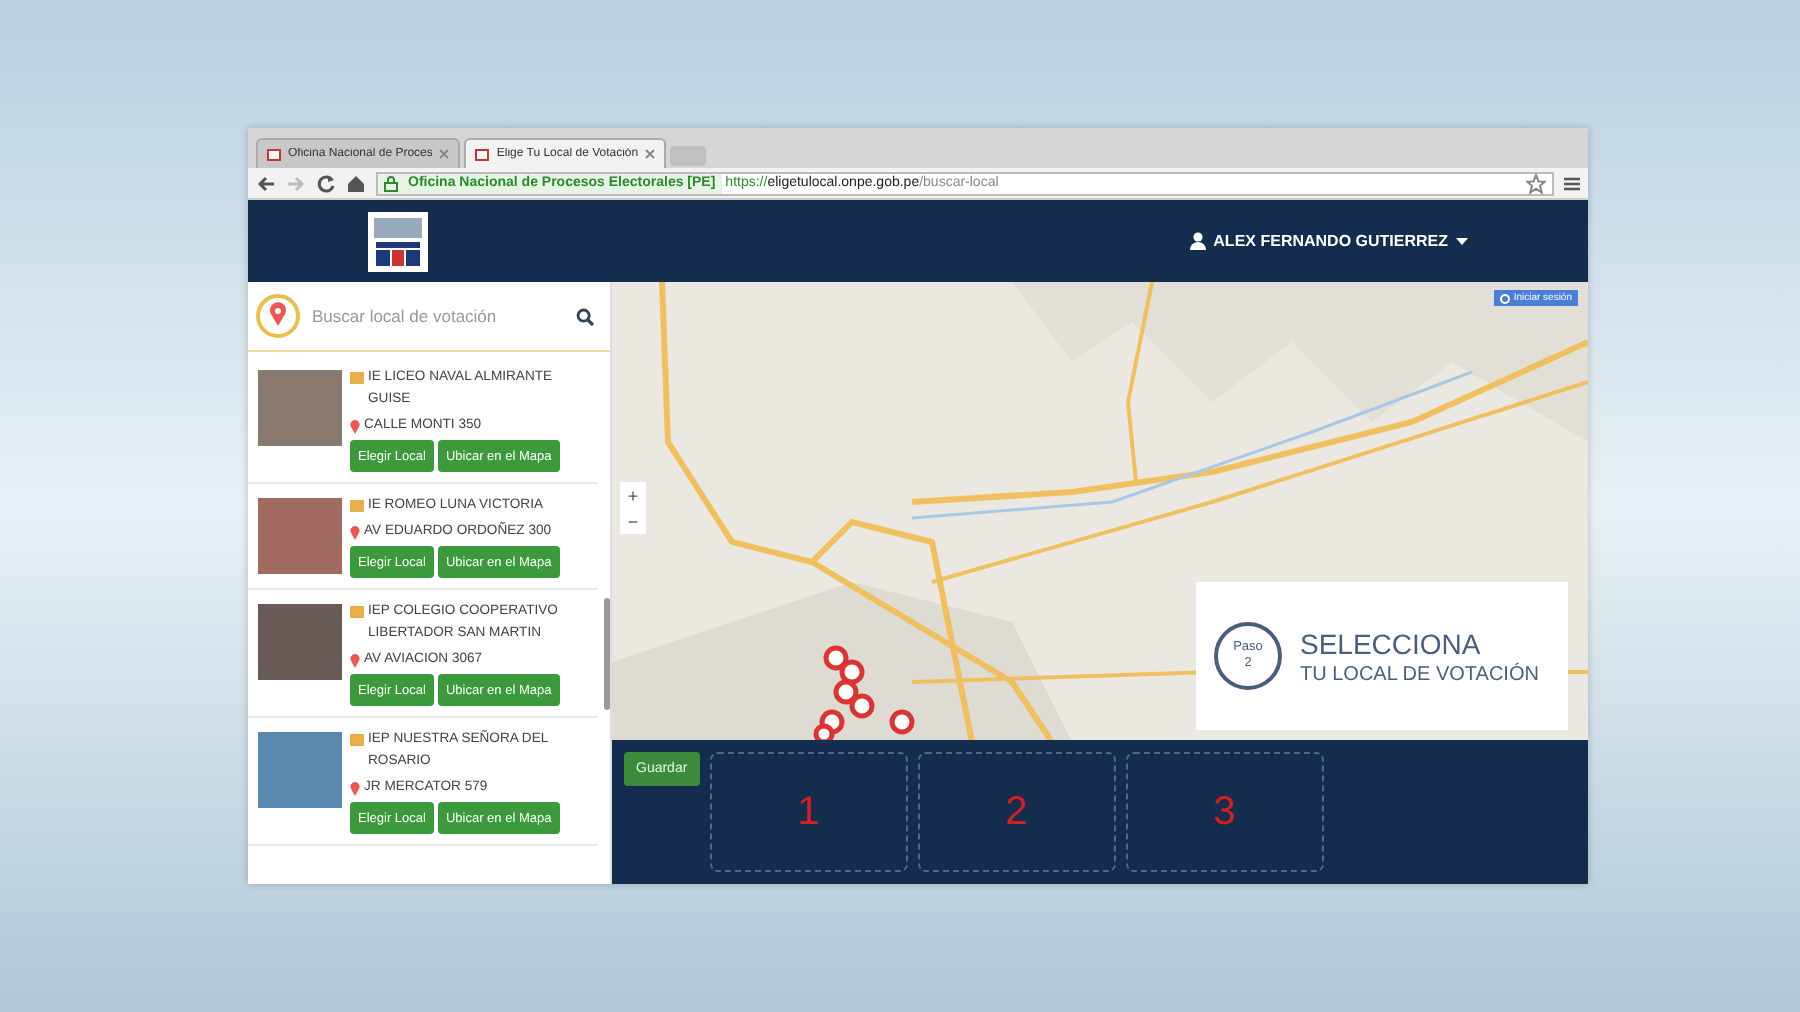 The height and width of the screenshot is (1012, 1800). What do you see at coordinates (278, 316) in the screenshot?
I see `location-pin-icon` at bounding box center [278, 316].